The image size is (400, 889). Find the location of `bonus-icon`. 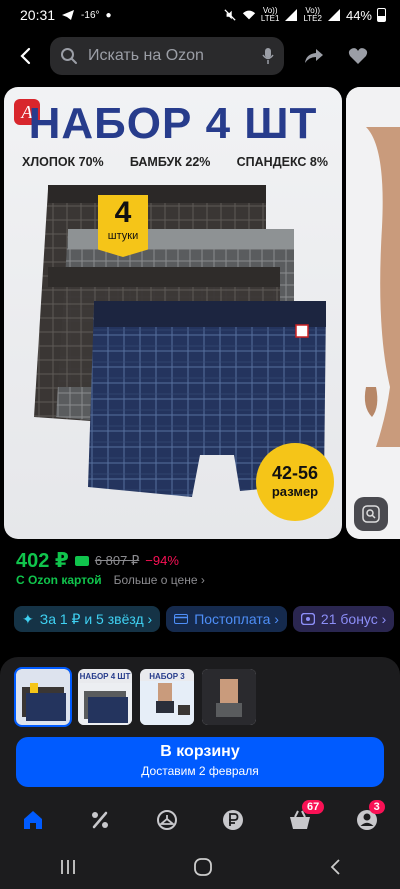

bonus-icon is located at coordinates (307, 619).